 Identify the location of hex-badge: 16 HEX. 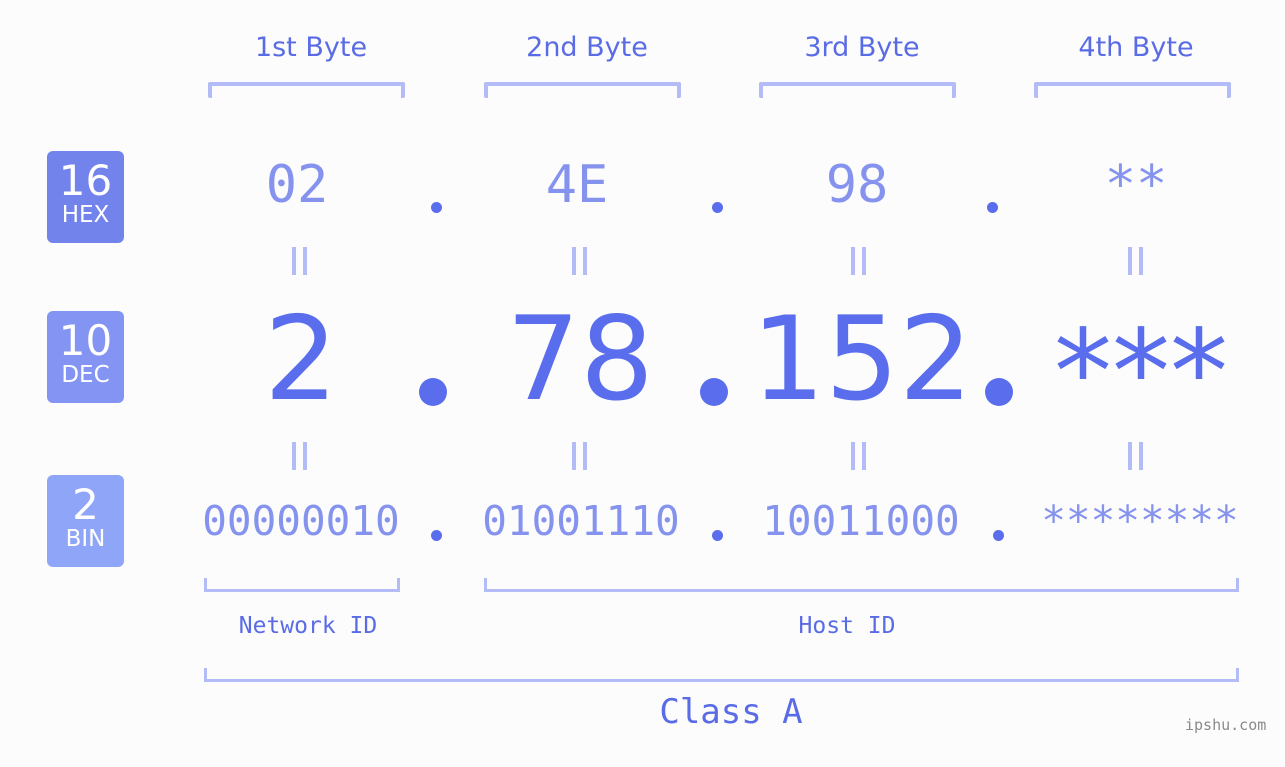
(85, 197).